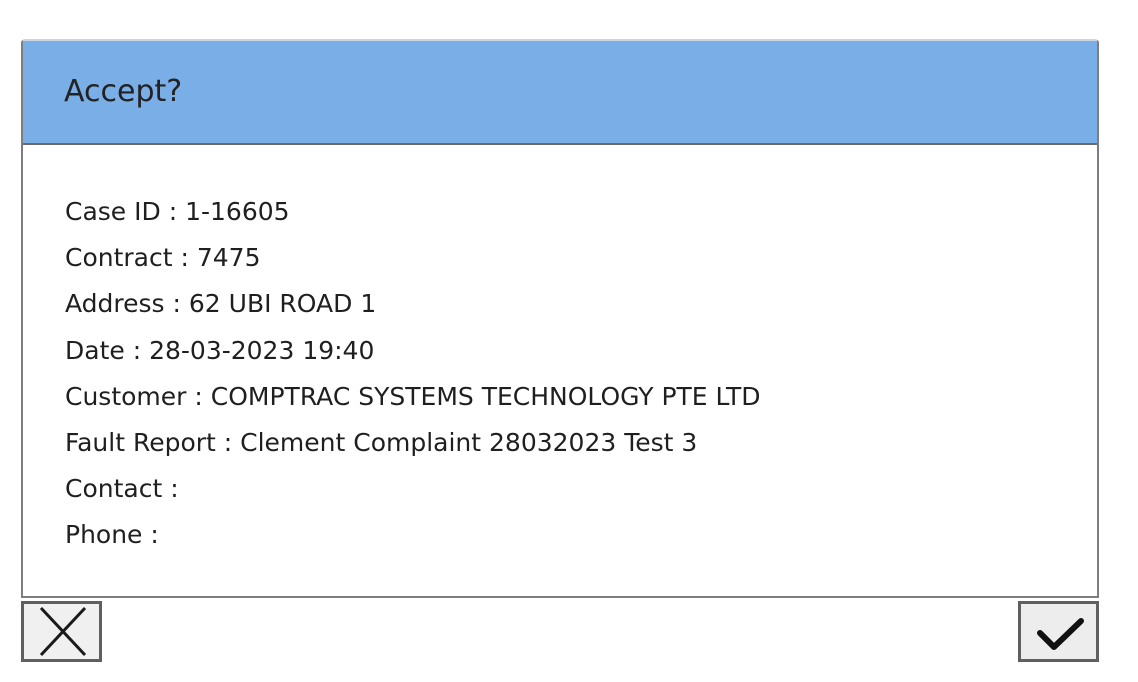 Image resolution: width=1138 pixels, height=682 pixels. Describe the element at coordinates (413, 535) in the screenshot. I see `phone-line: Phone :` at that location.